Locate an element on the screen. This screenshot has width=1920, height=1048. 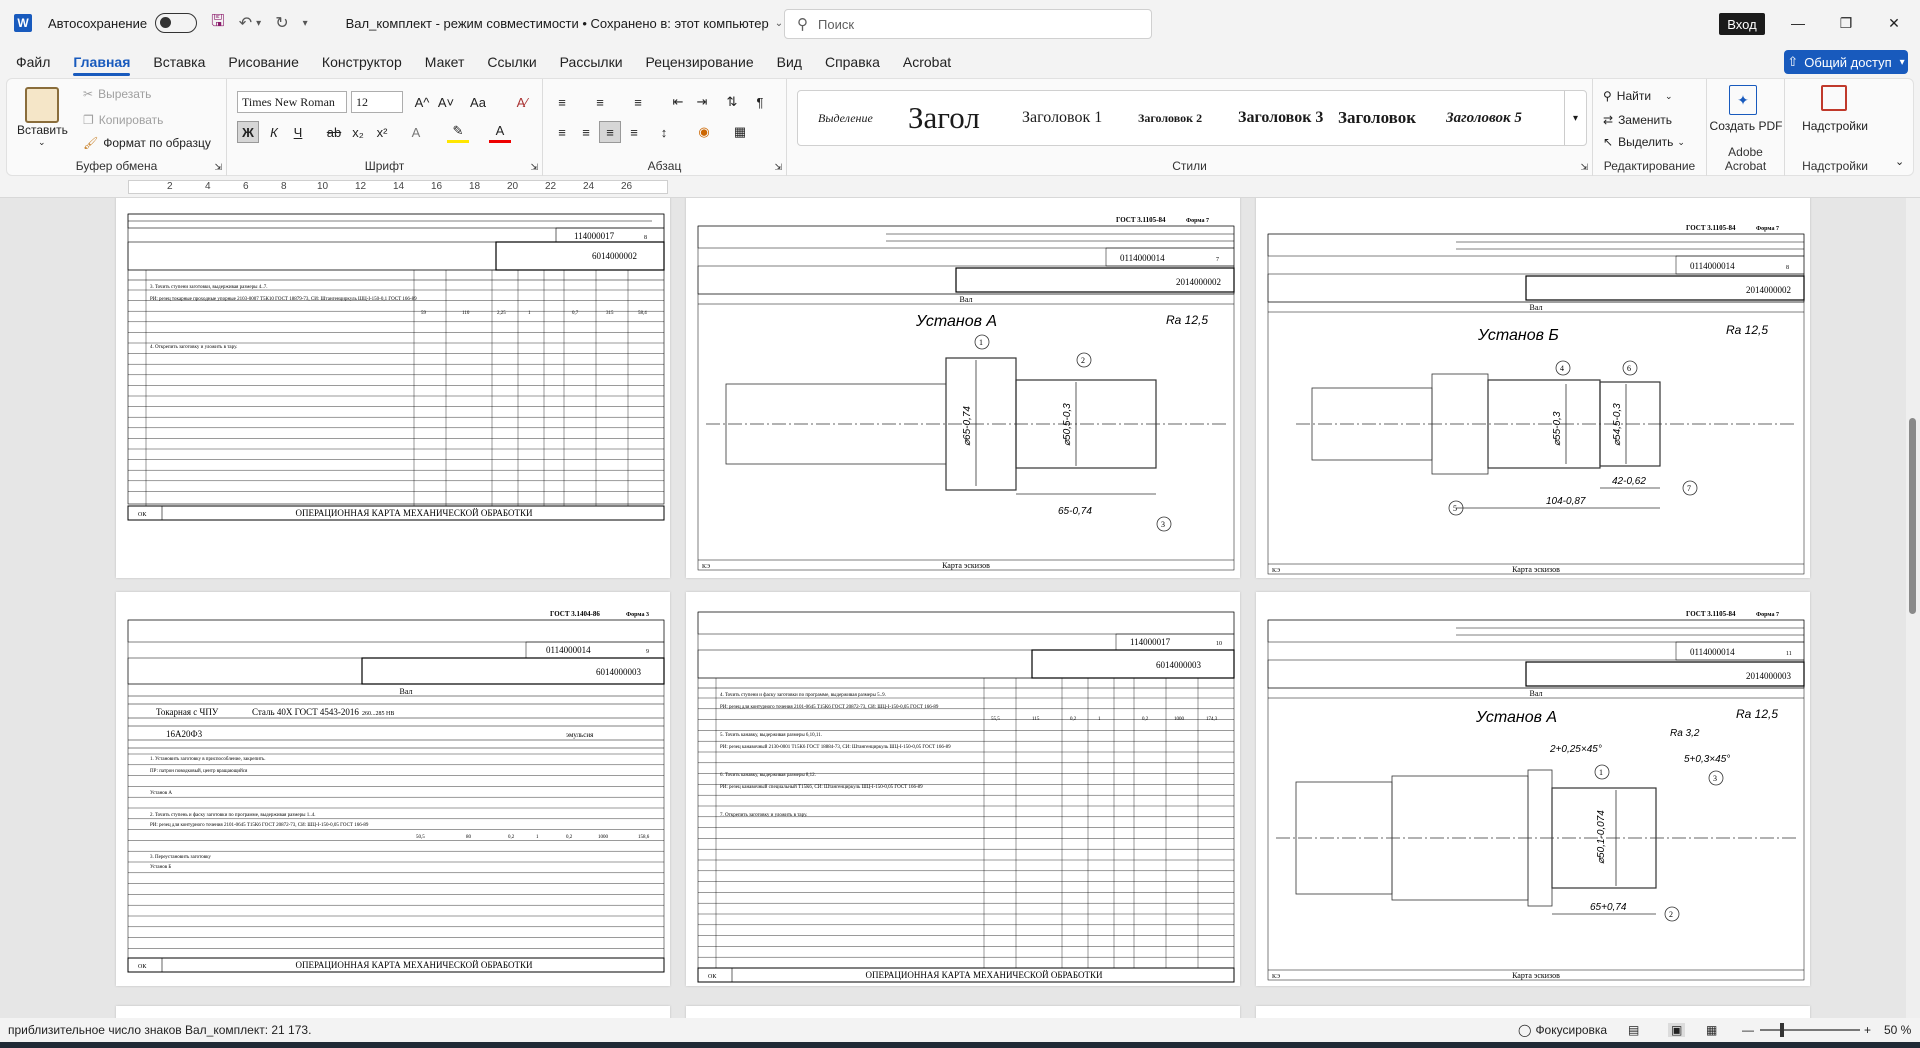
undo-icon: ↶ is located at coordinates (245, 23).